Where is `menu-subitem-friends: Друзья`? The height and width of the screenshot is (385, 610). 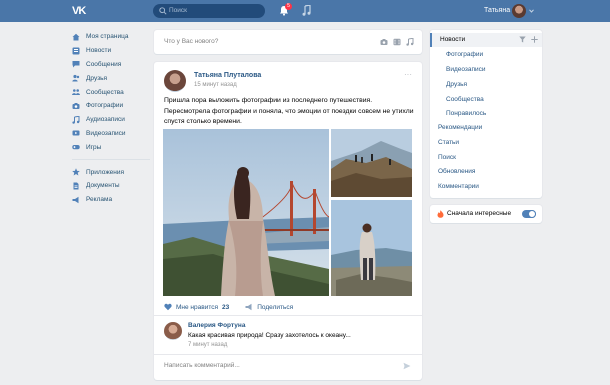 menu-subitem-friends: Друзья is located at coordinates (456, 85).